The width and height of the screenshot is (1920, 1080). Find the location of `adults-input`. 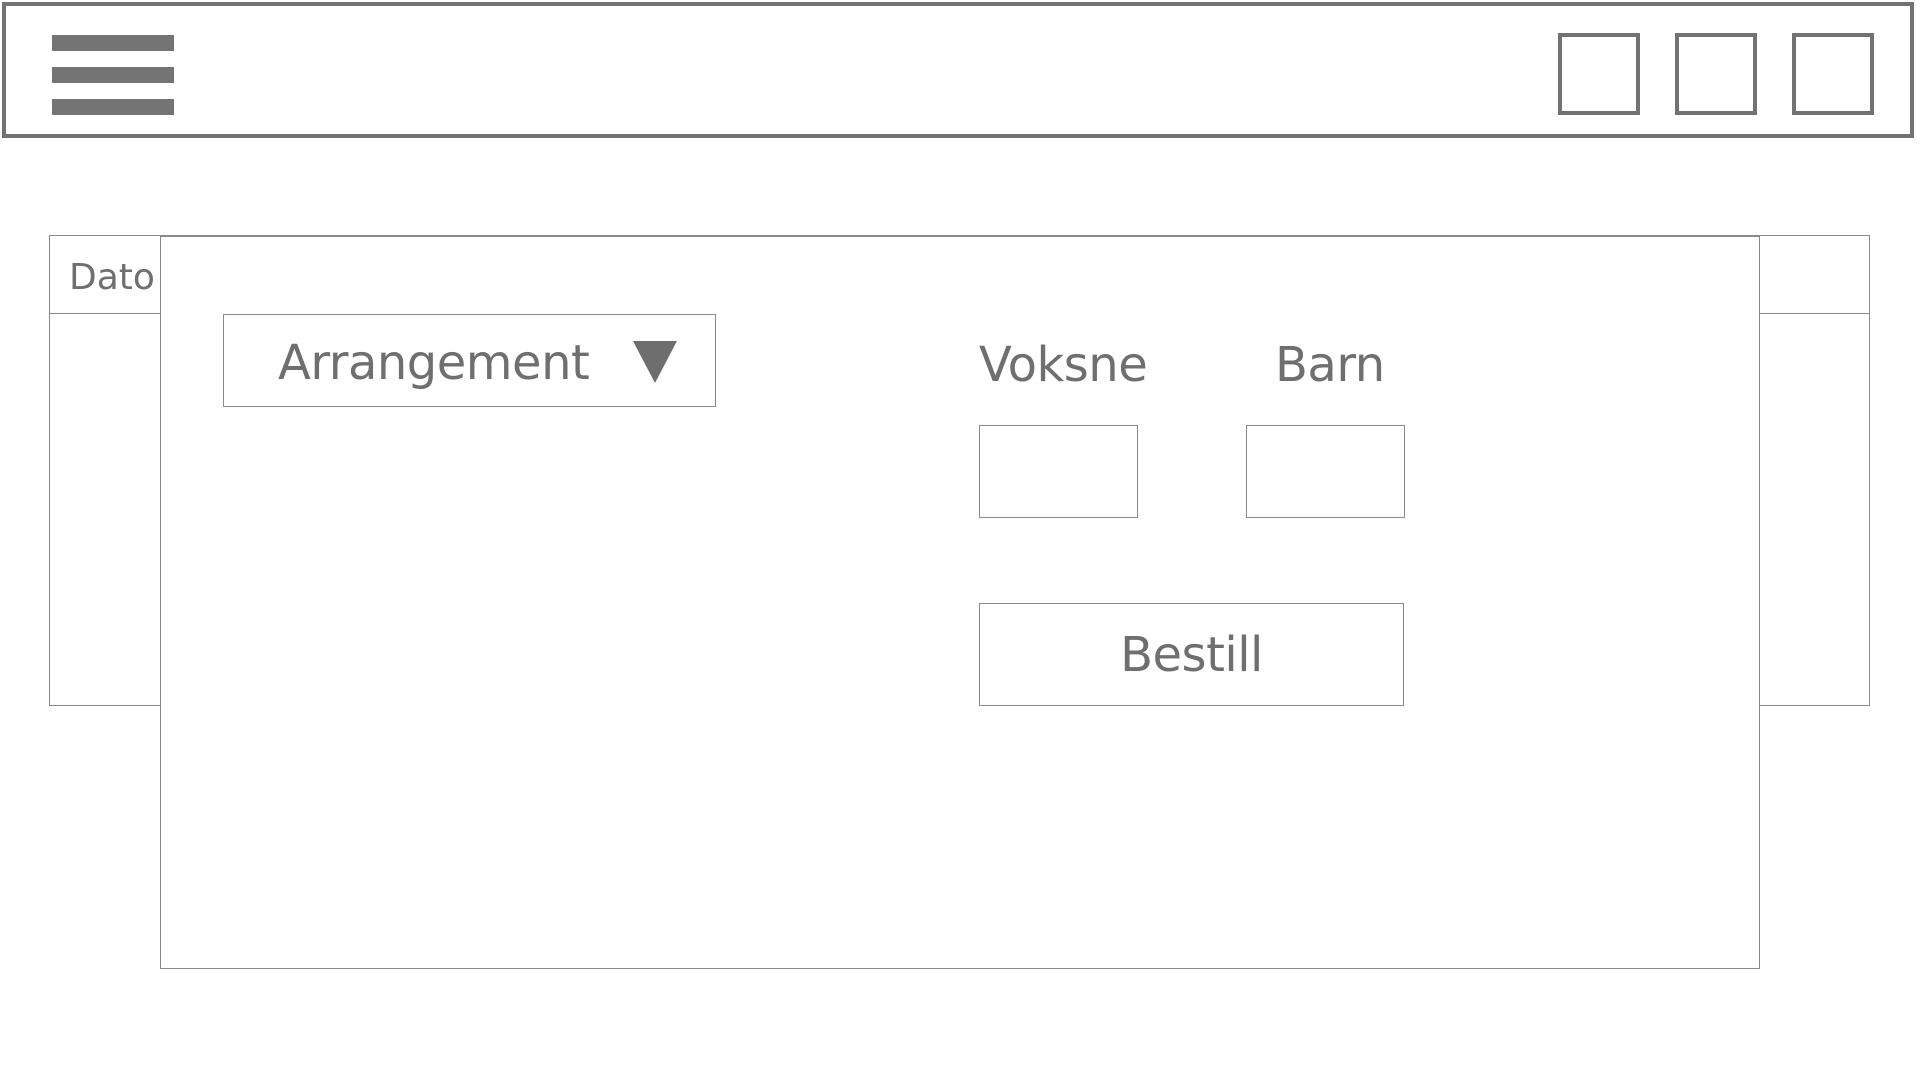

adults-input is located at coordinates (1058, 471).